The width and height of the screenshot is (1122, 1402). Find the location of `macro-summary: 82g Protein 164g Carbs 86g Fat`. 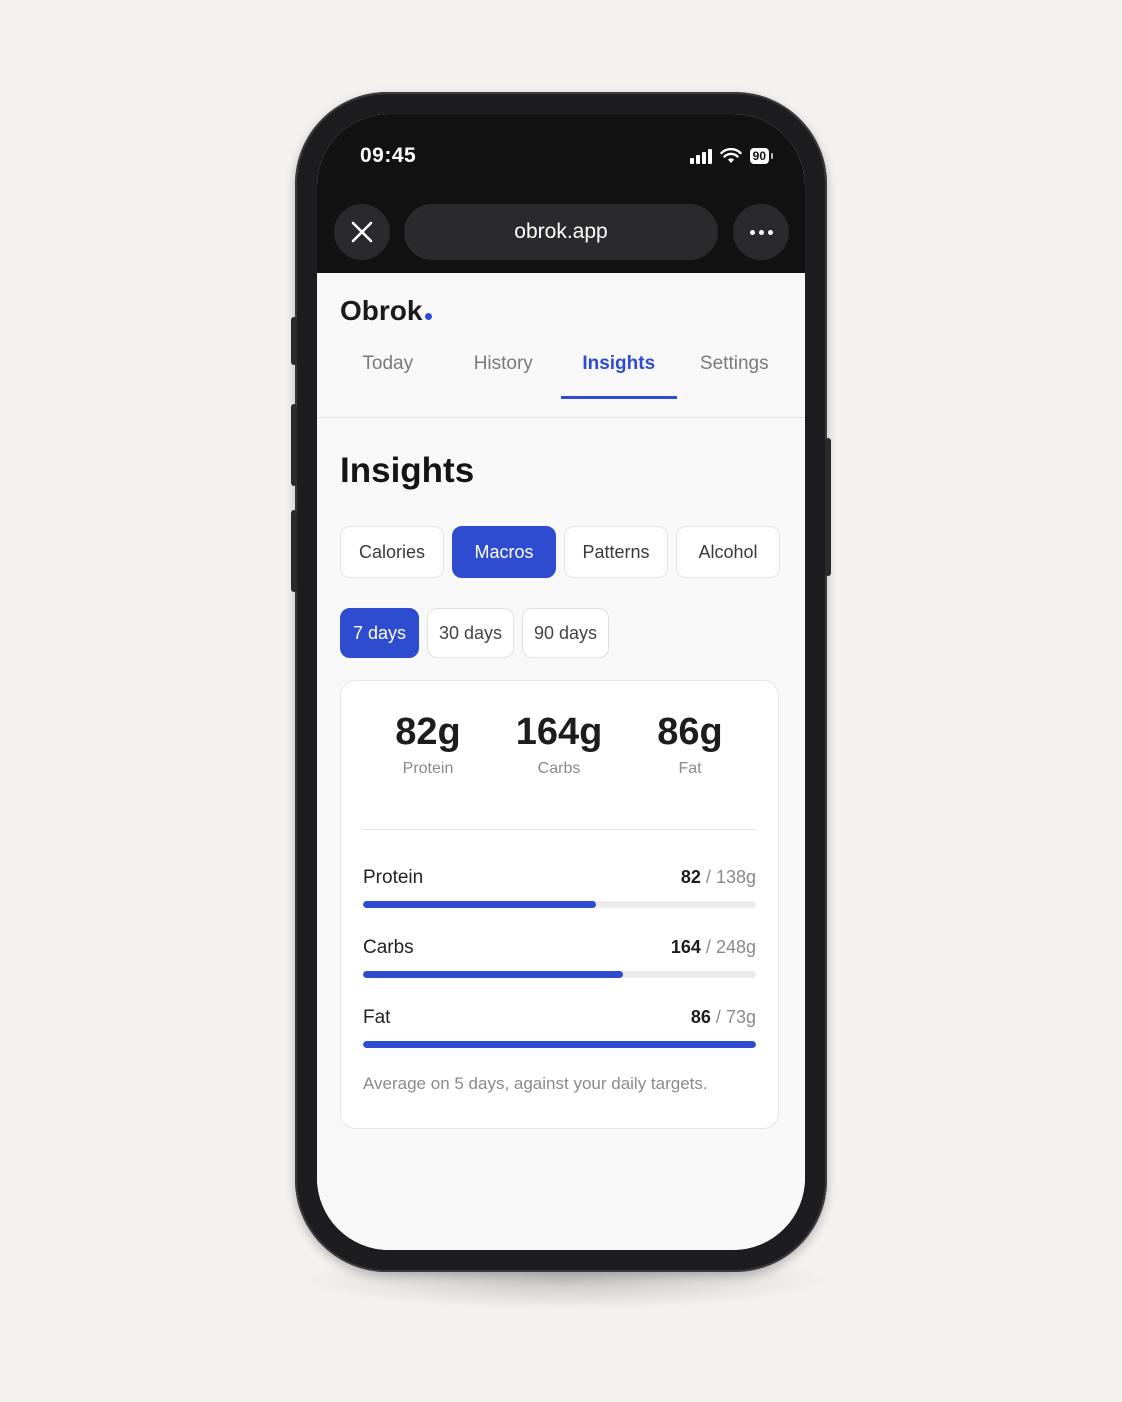

macro-summary: 82g Protein 164g Carbs 86g Fat is located at coordinates (559, 756).